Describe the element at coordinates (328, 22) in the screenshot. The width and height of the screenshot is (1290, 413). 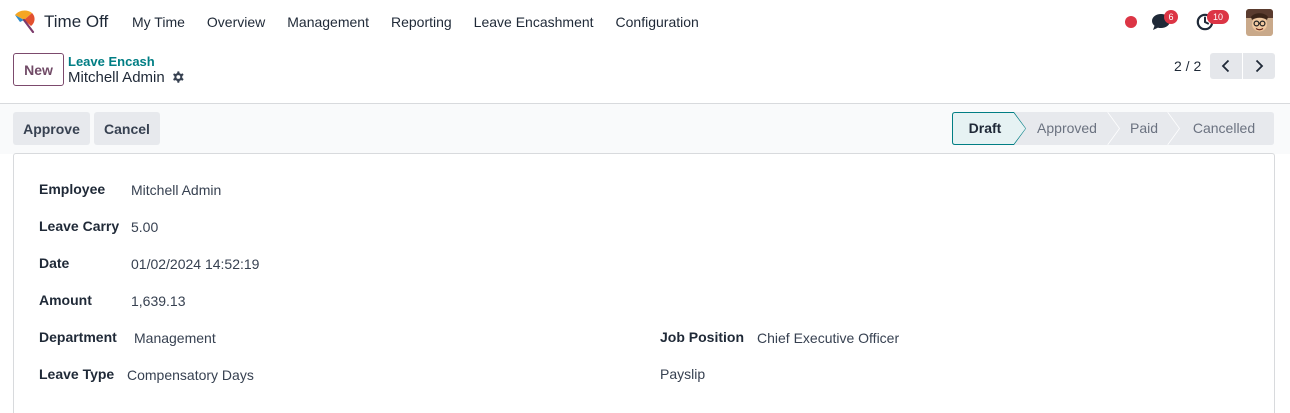
I see `menu-item-management: Management` at that location.